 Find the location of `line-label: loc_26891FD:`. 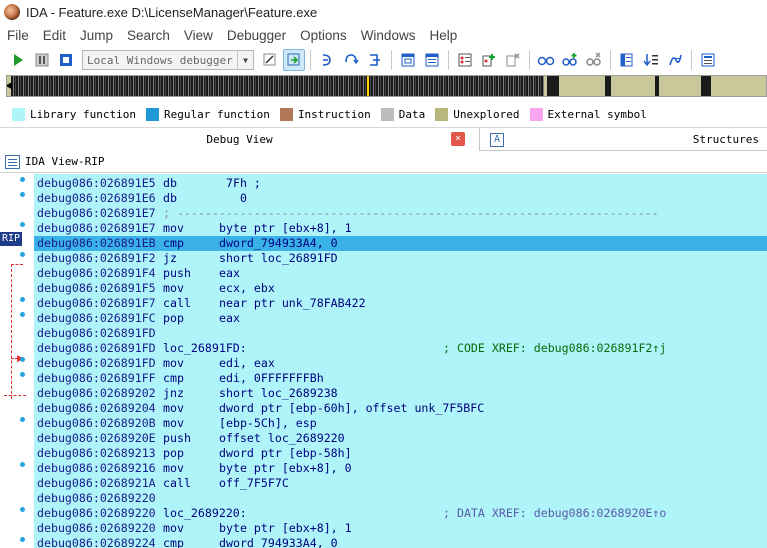

line-label: loc_26891FD: is located at coordinates (205, 348).